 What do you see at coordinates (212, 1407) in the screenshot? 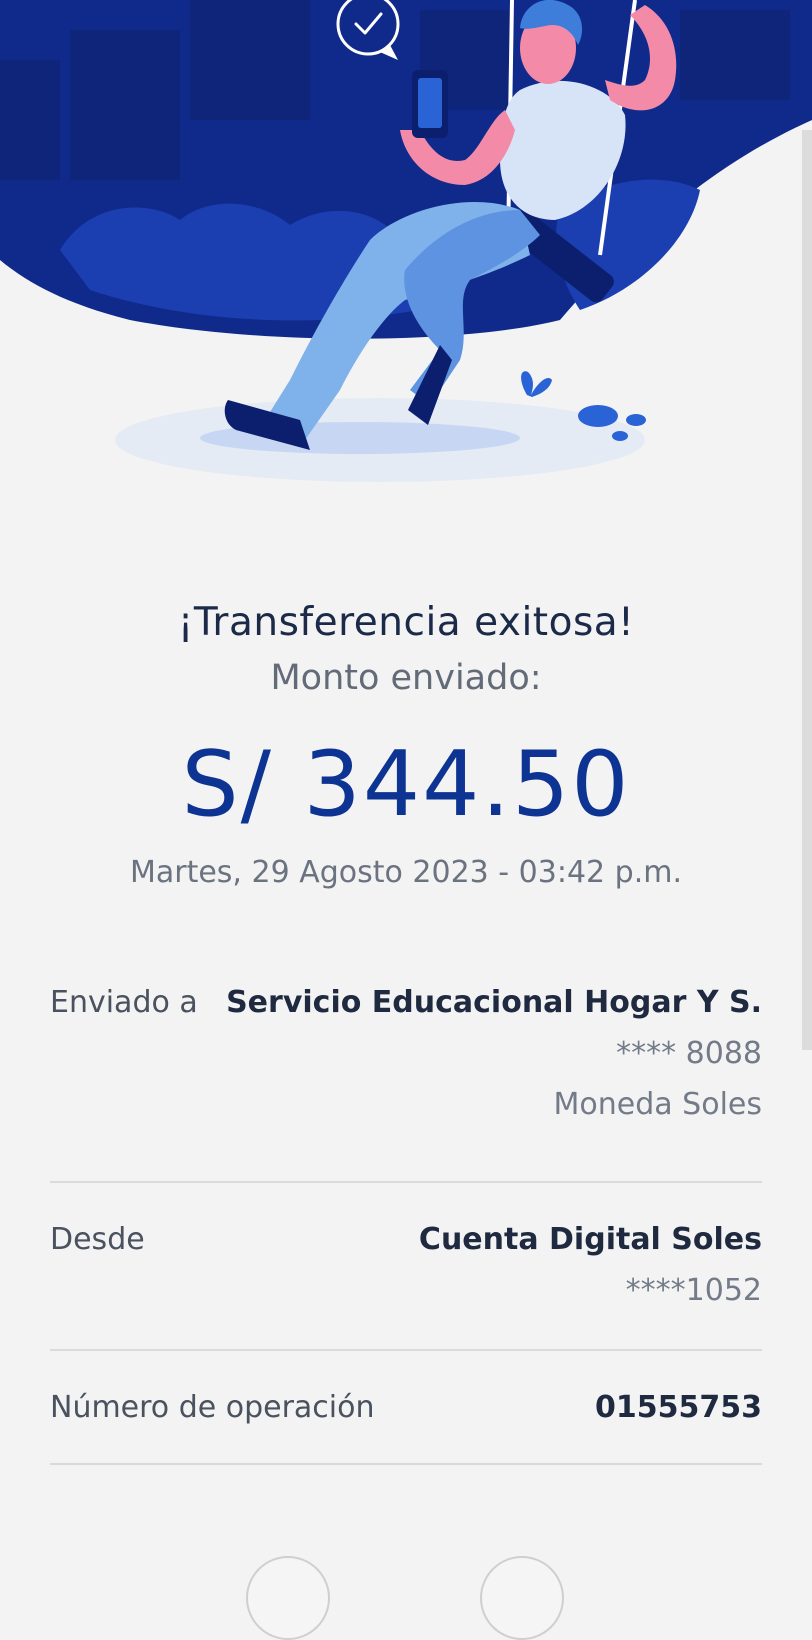
I see `operation-label: Número de operación` at bounding box center [212, 1407].